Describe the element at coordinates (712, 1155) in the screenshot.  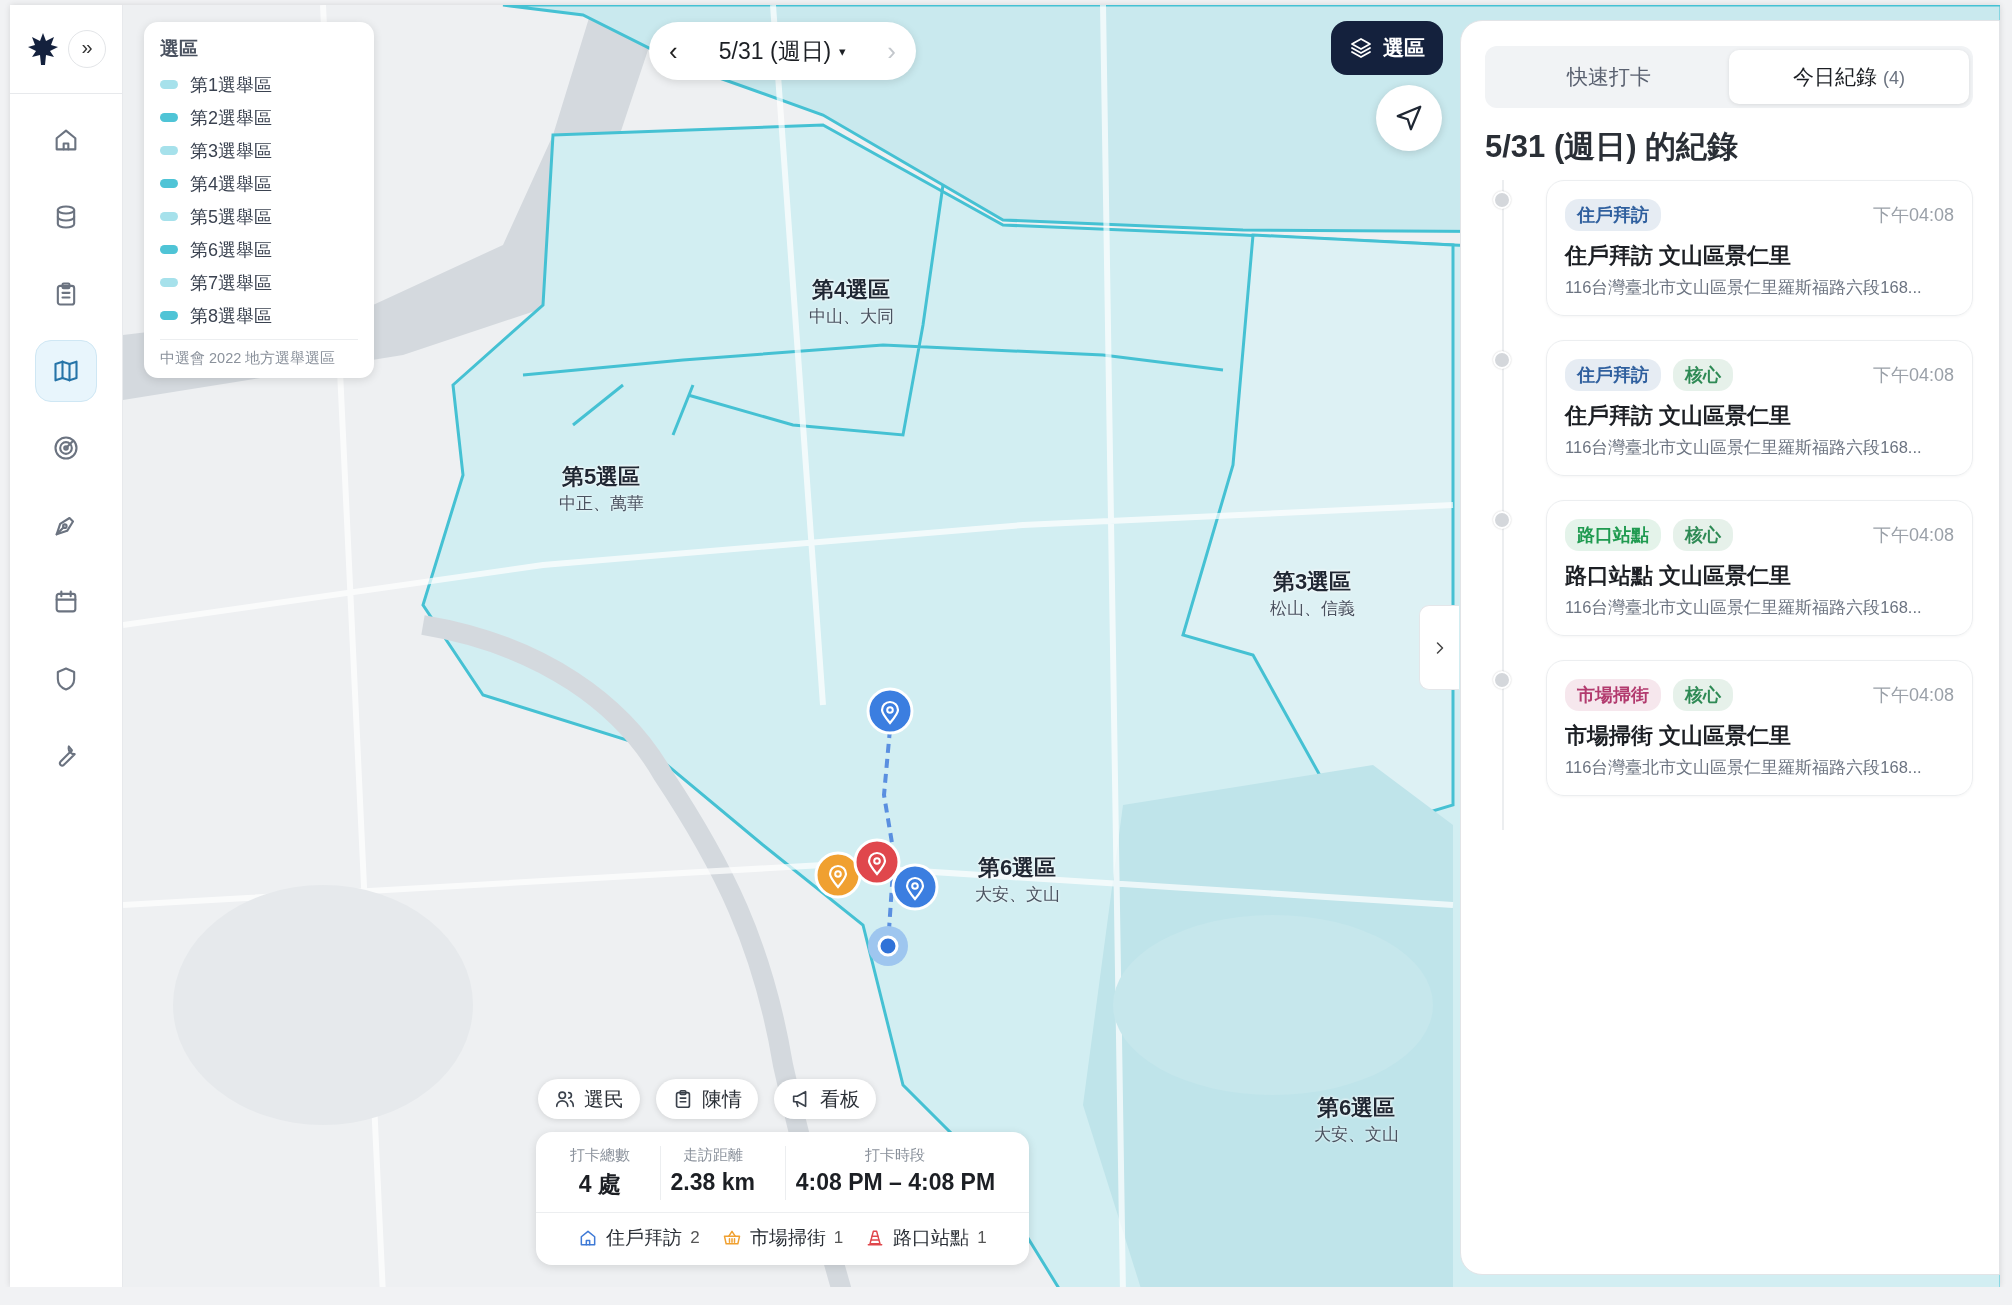
I see `stat-label: 走訪距離` at that location.